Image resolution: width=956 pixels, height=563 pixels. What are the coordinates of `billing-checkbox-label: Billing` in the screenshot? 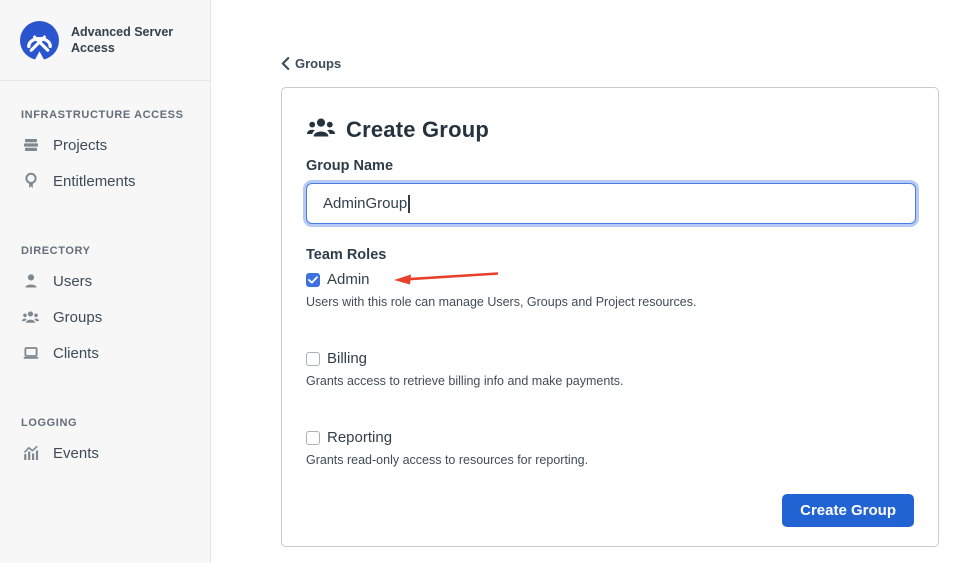 It's located at (347, 358).